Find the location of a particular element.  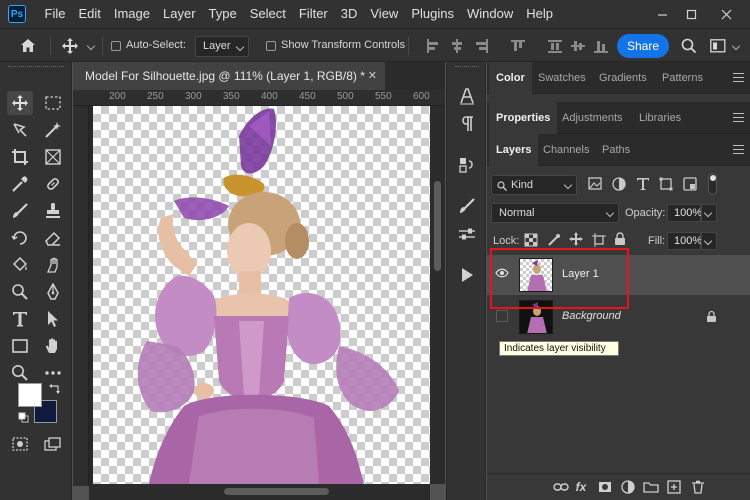

menu-help: Help is located at coordinates (540, 14).